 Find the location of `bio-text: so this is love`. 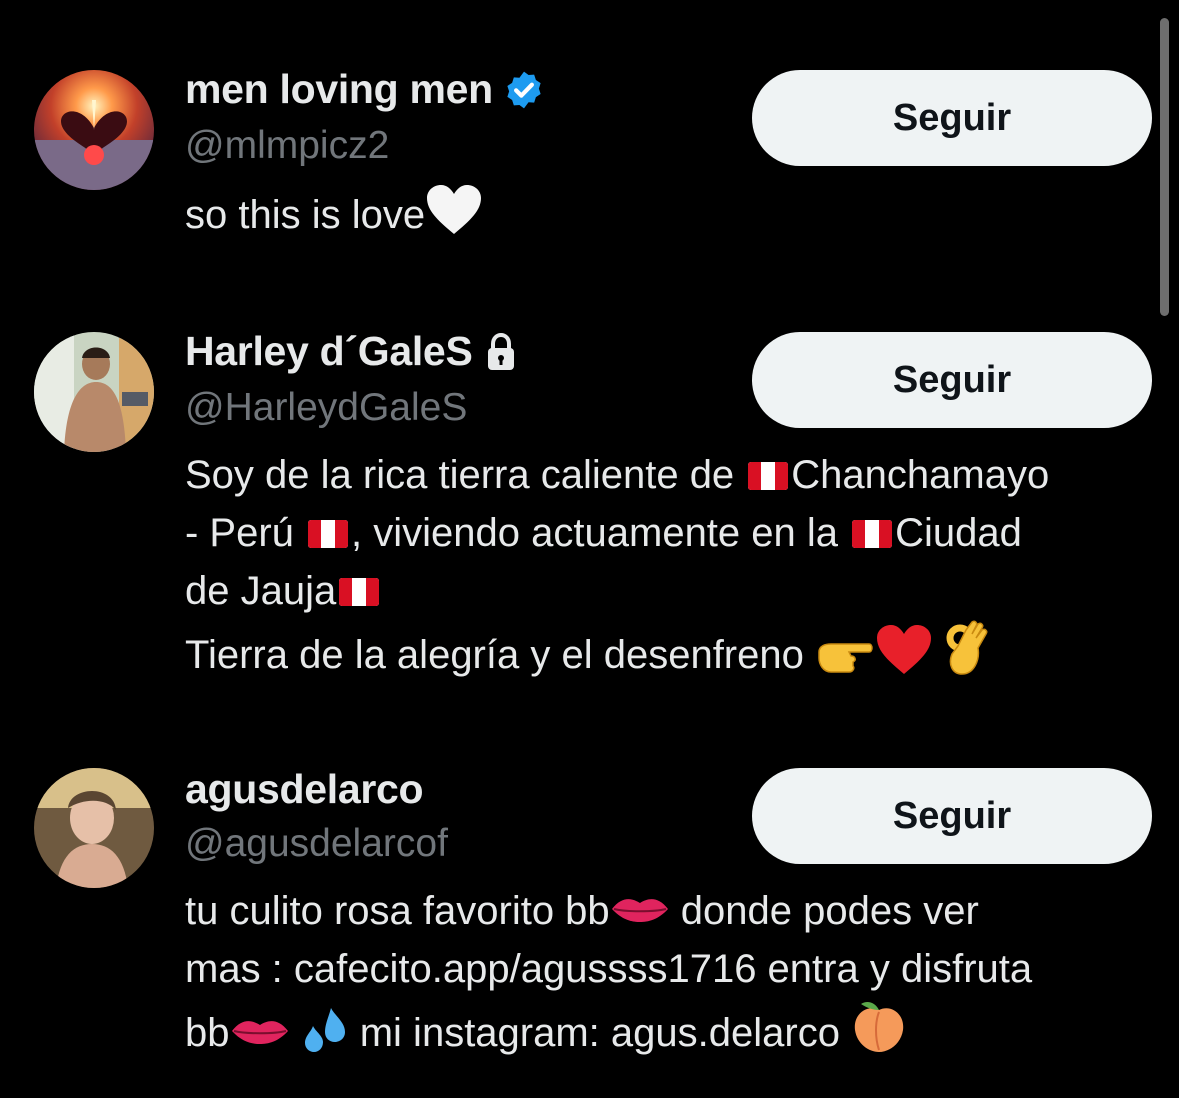

bio-text: so this is love is located at coordinates (305, 215).